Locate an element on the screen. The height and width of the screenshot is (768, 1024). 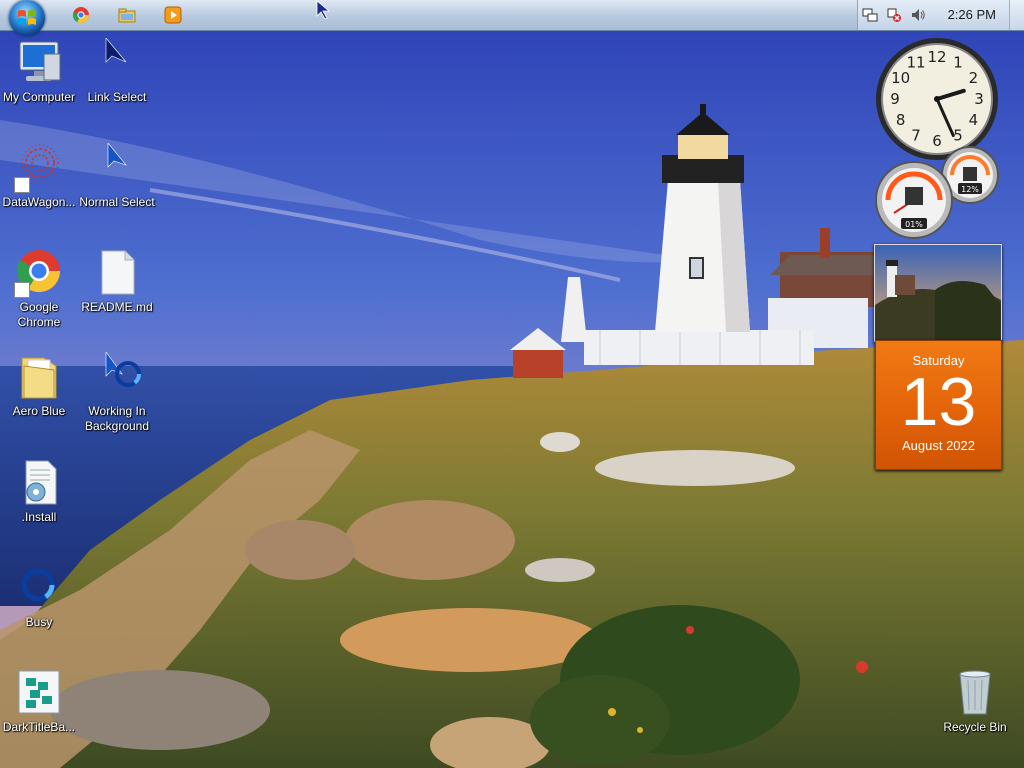
desktop-icon-recycle-bin: Recycle Bin is located at coordinates (975, 701).